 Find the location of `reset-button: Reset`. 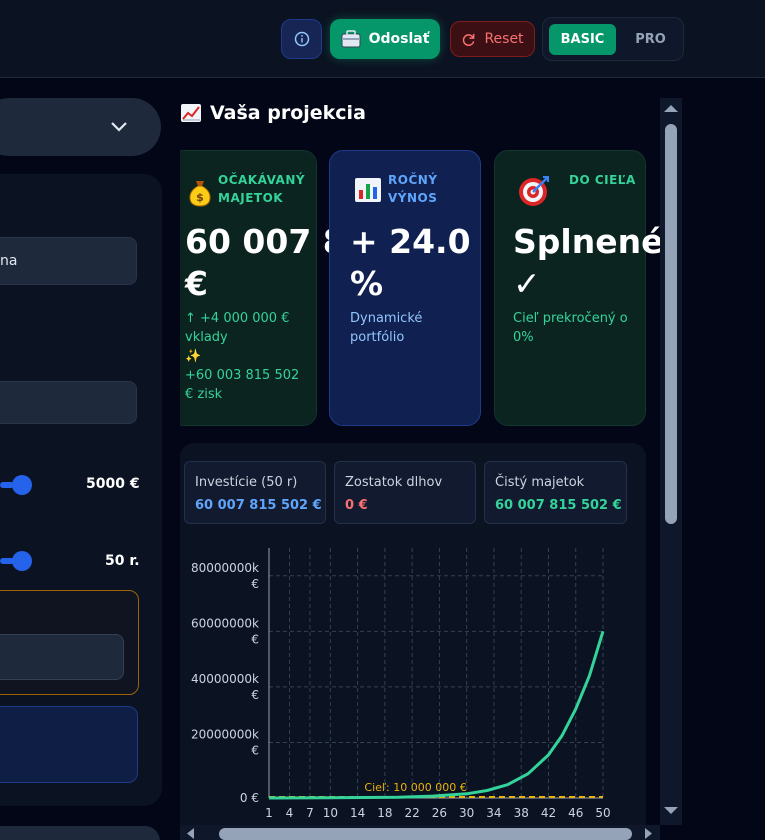

reset-button: Reset is located at coordinates (492, 39).